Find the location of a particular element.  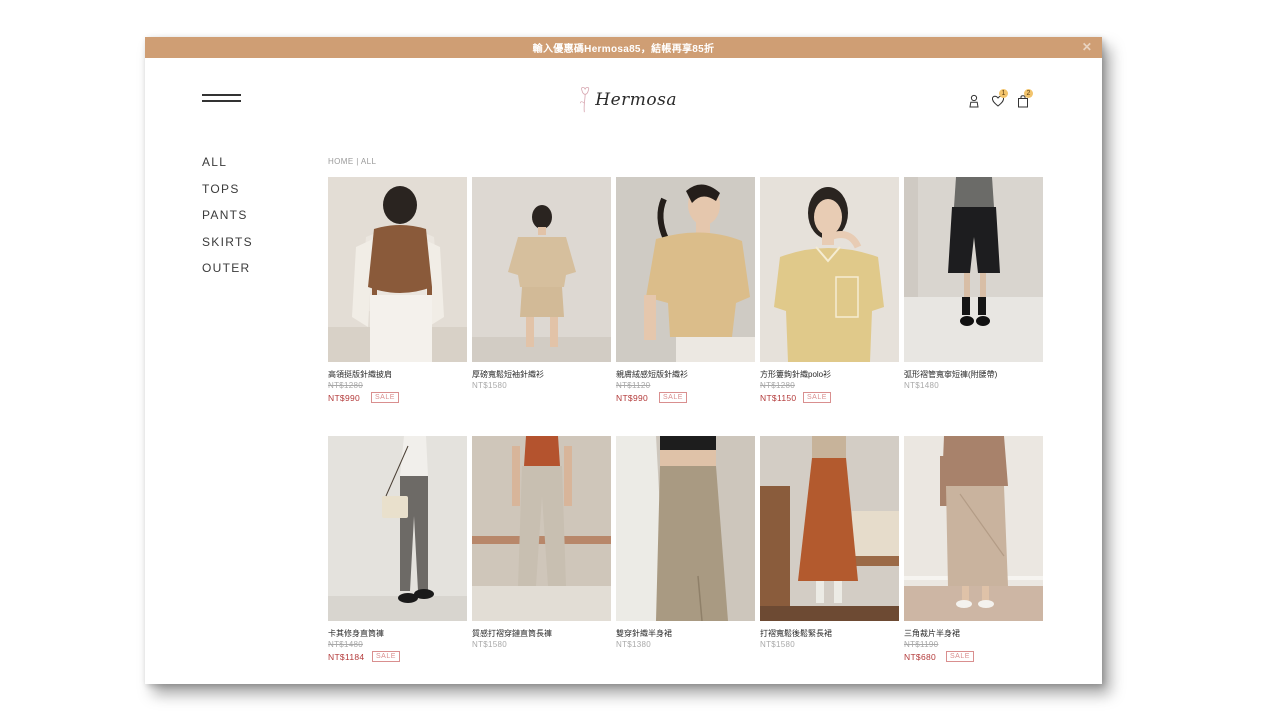

category-pants: PANTS is located at coordinates (242, 221).